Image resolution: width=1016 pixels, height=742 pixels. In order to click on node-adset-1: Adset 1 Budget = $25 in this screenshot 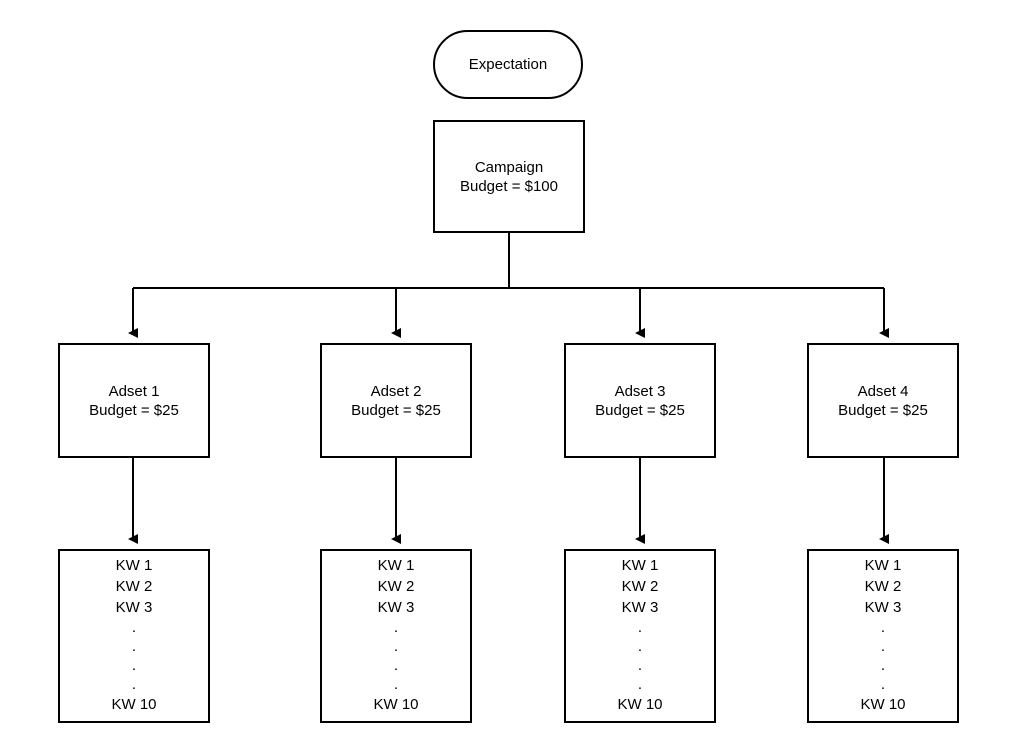, I will do `click(134, 400)`.